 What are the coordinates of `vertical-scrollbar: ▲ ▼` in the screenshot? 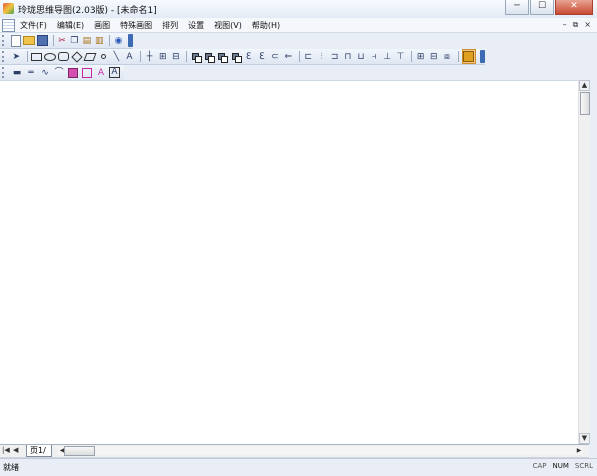 It's located at (584, 262).